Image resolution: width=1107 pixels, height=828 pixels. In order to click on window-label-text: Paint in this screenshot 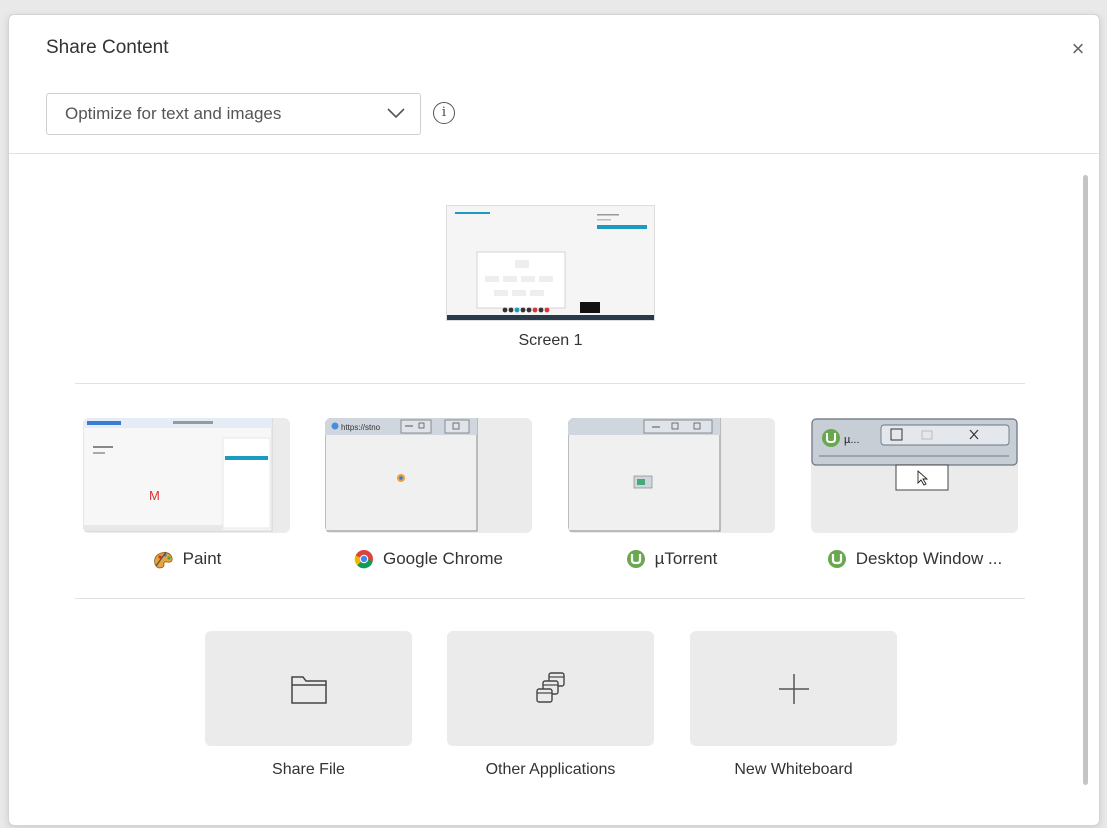, I will do `click(202, 558)`.